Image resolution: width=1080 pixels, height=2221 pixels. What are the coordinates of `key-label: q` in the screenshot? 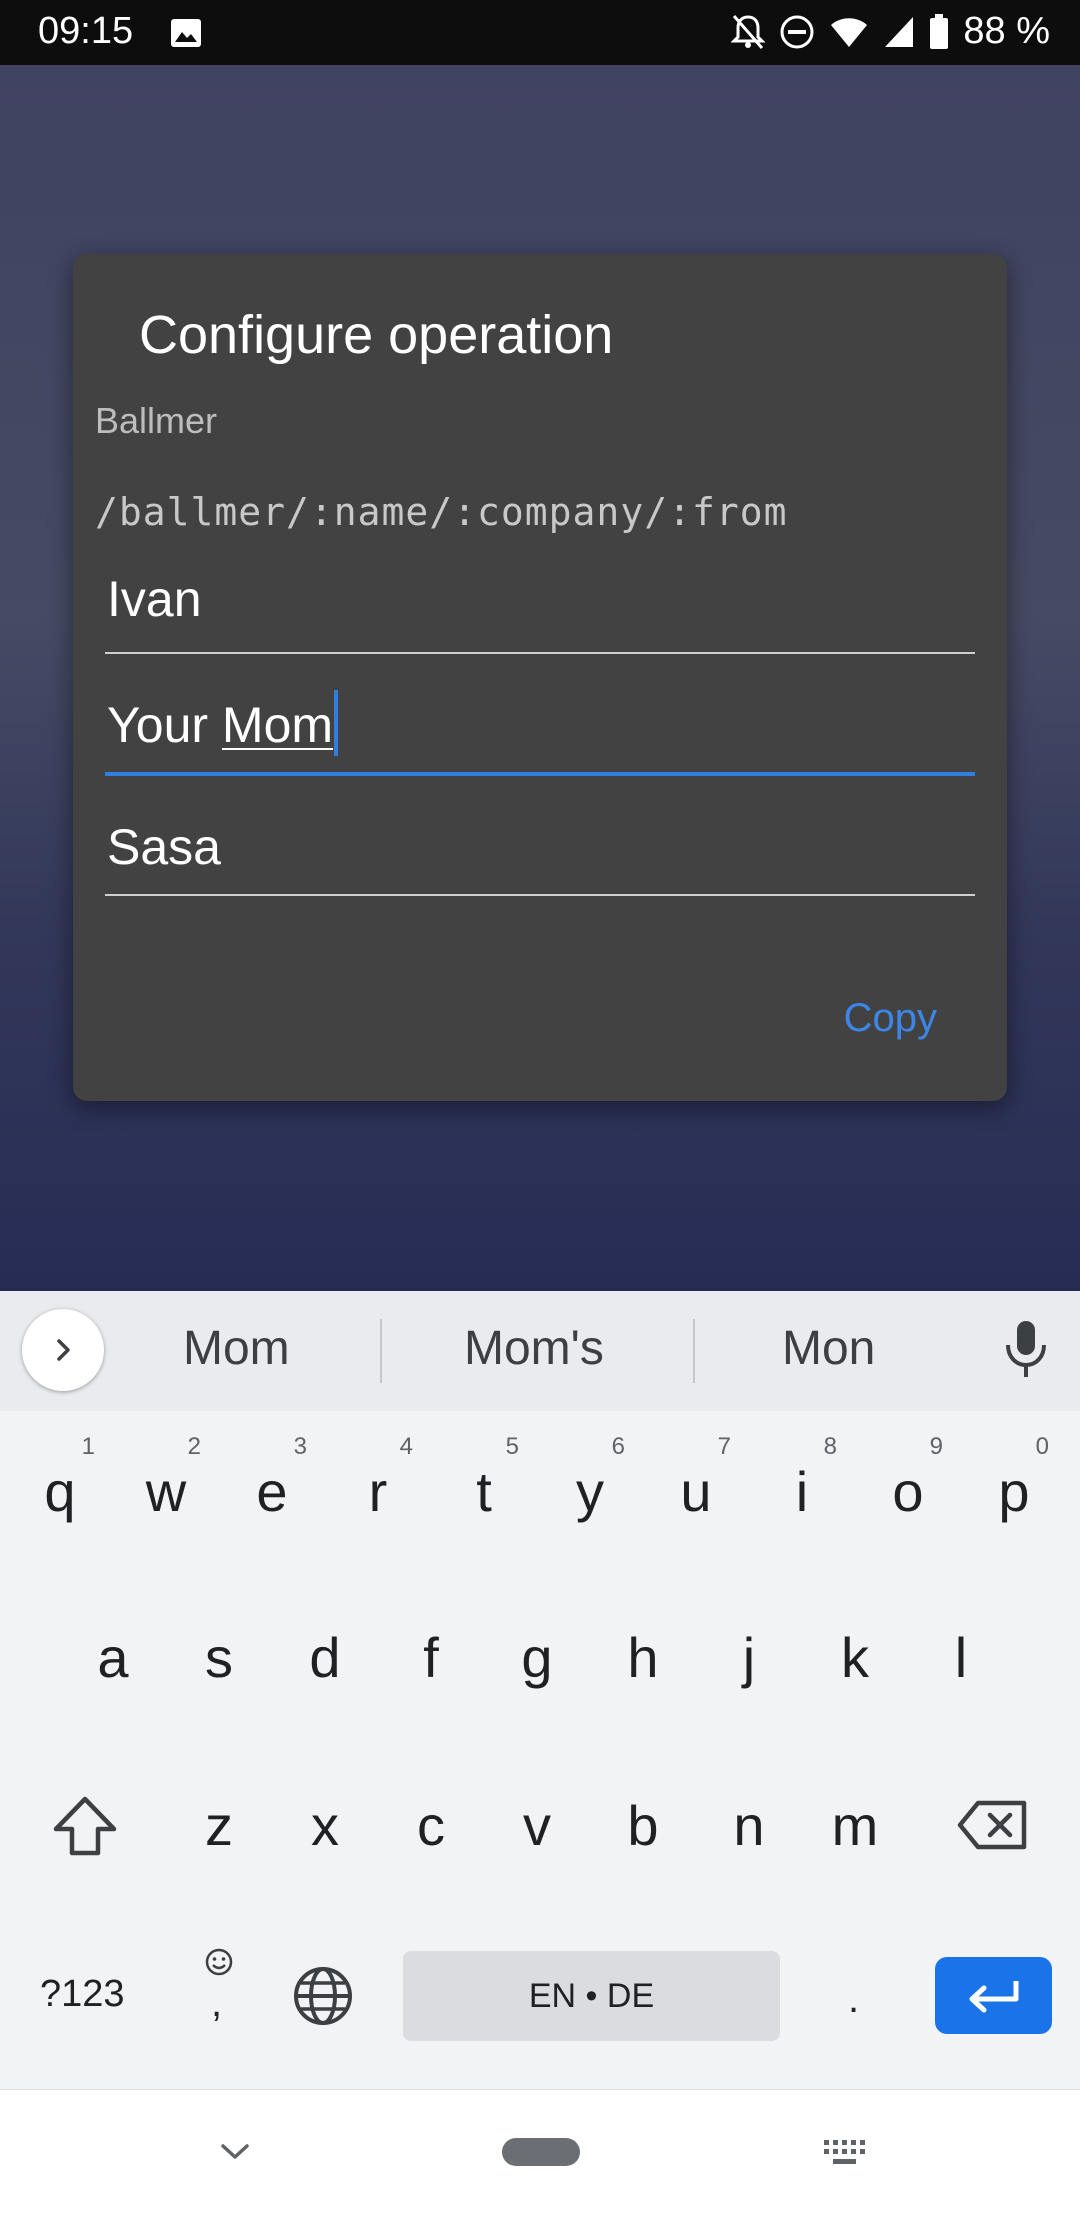 It's located at (60, 1491).